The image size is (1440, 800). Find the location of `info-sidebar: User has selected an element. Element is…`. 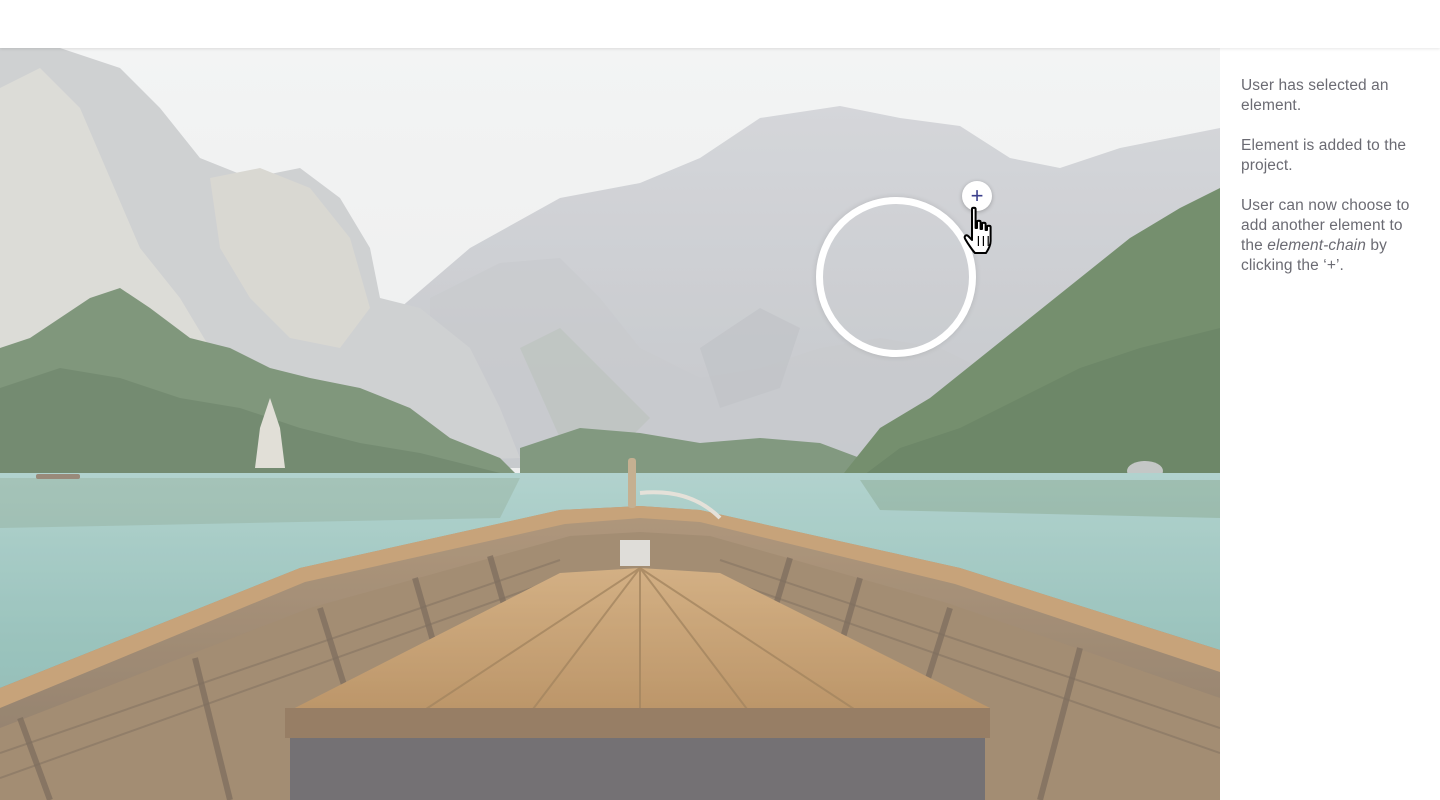

info-sidebar: User has selected an element. Element is… is located at coordinates (1330, 424).